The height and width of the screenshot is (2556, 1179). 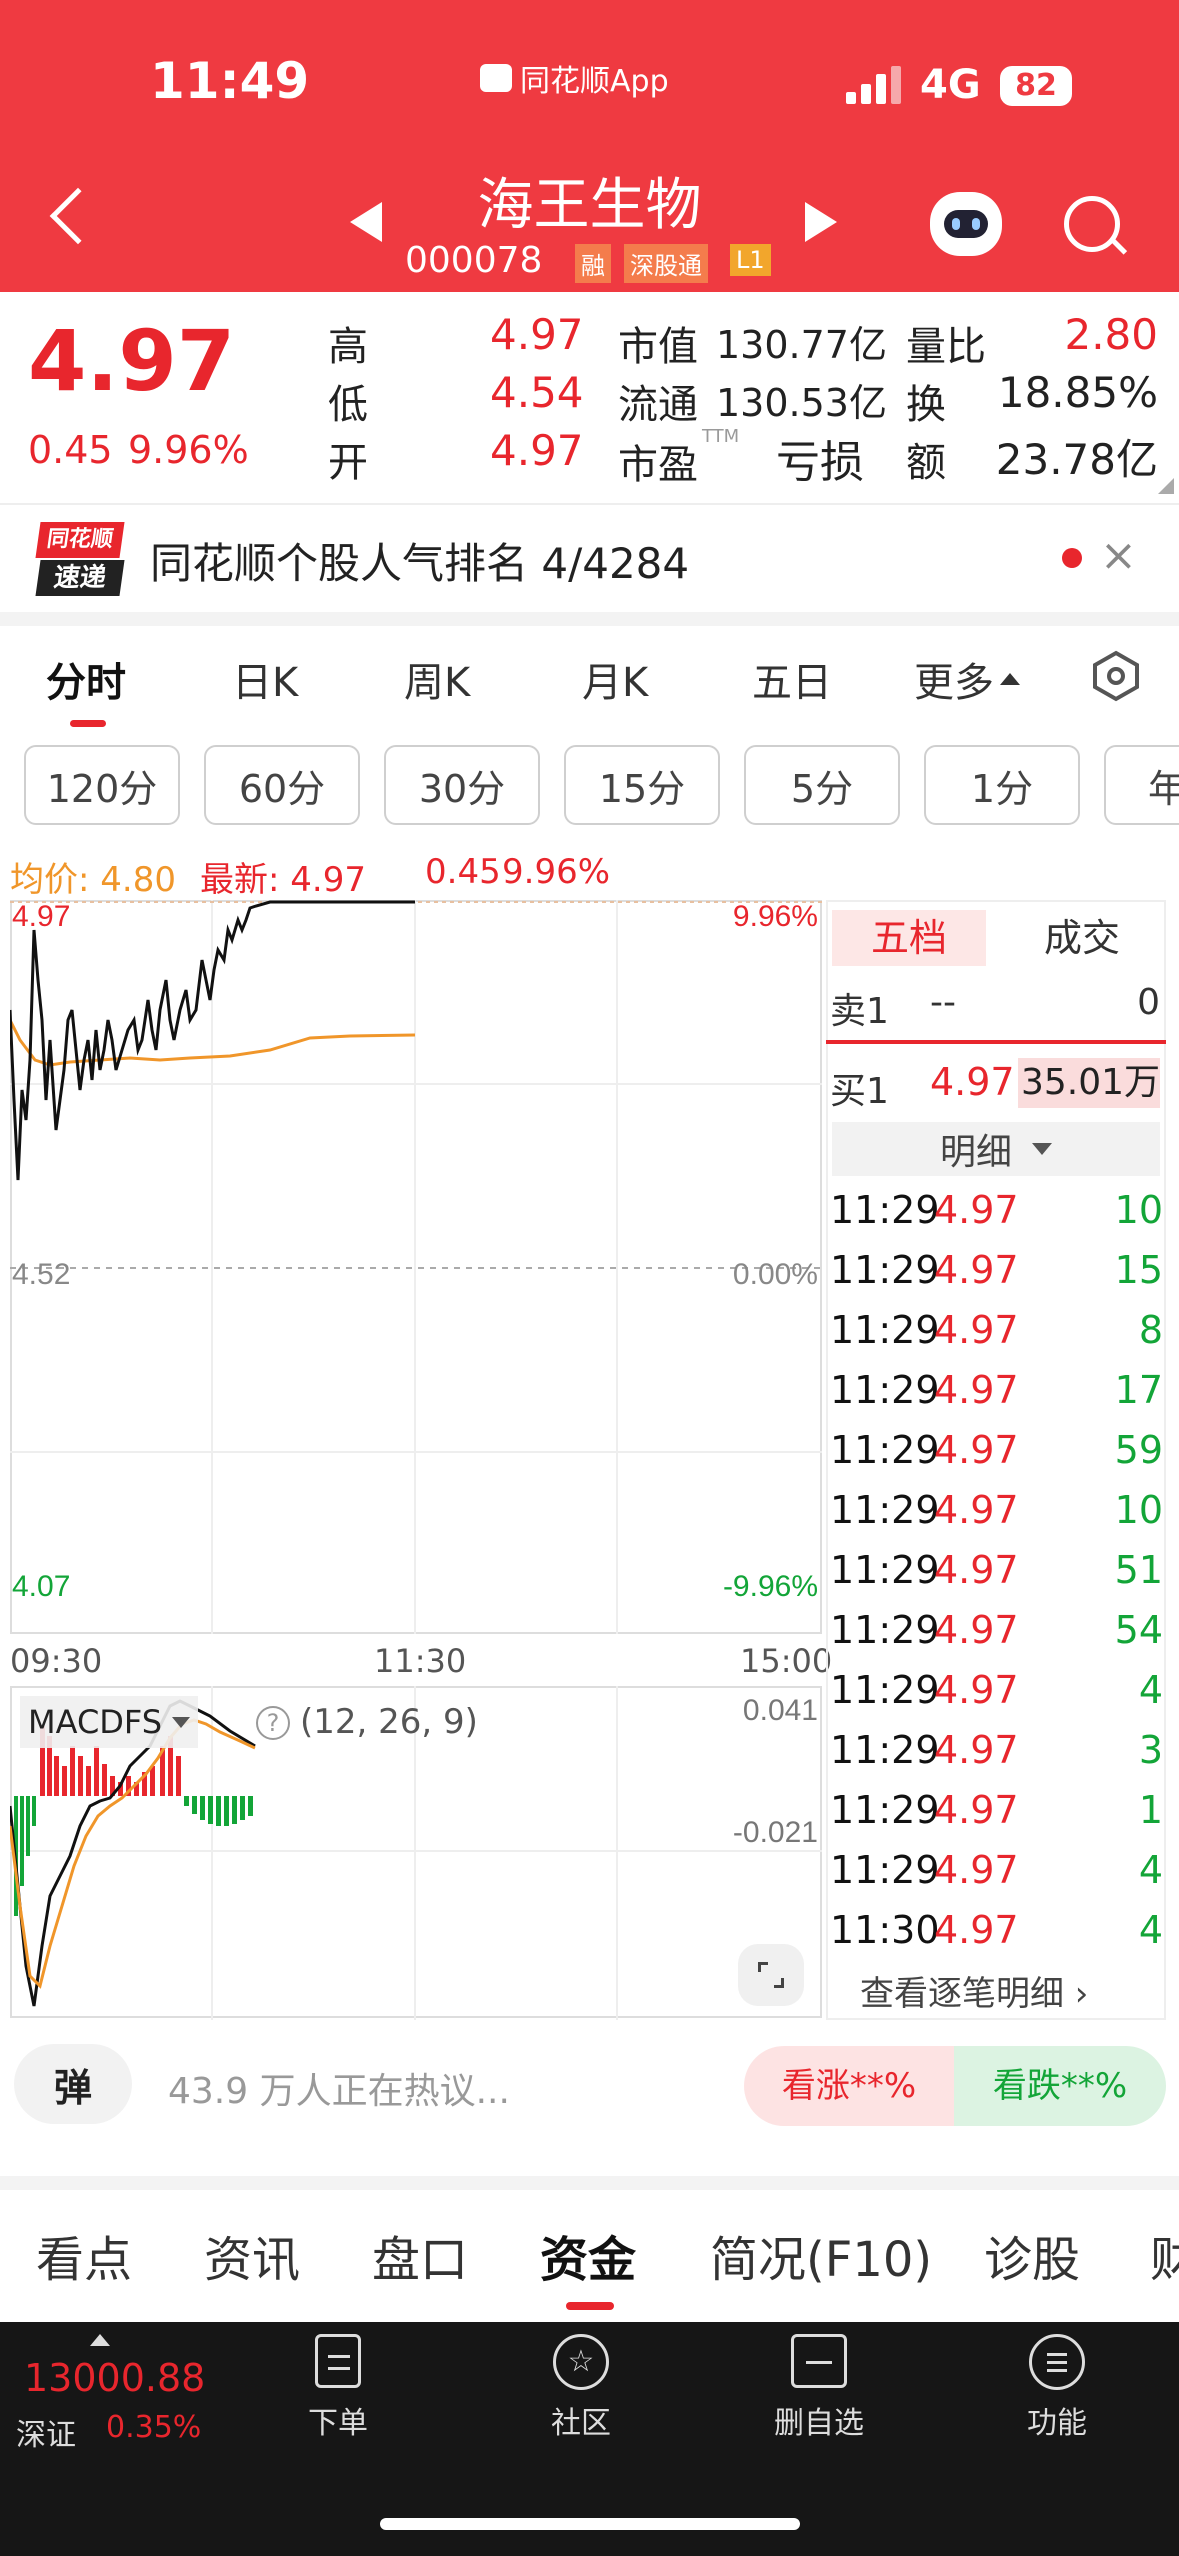 I want to click on order-button: 下单, so click(x=338, y=2388).